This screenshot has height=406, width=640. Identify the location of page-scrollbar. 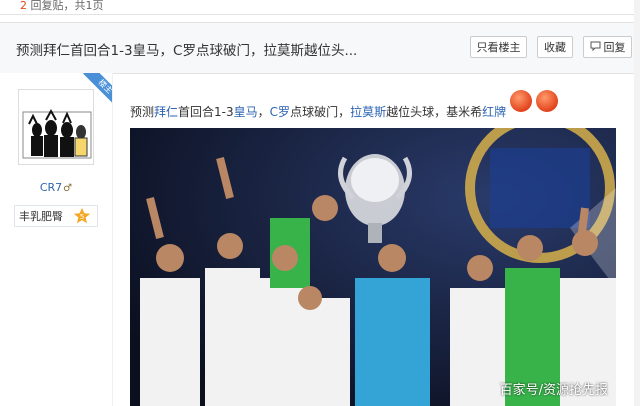
(637, 203).